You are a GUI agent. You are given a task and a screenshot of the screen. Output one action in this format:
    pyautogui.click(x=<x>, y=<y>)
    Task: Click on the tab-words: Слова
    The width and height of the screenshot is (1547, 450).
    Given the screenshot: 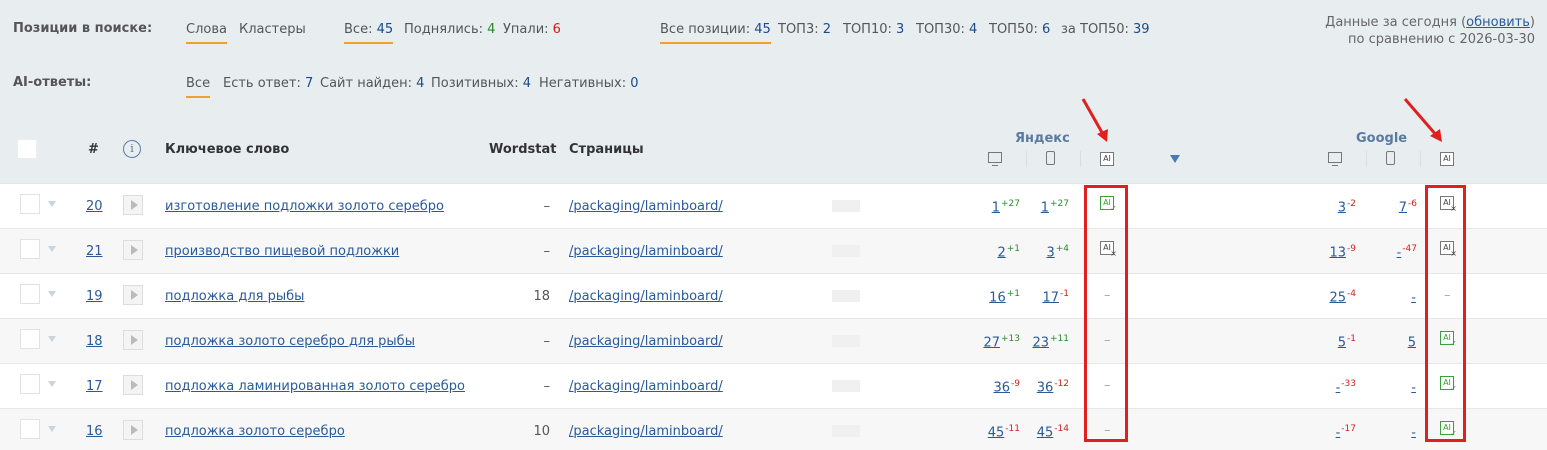 What is the action you would take?
    pyautogui.click(x=206, y=33)
    